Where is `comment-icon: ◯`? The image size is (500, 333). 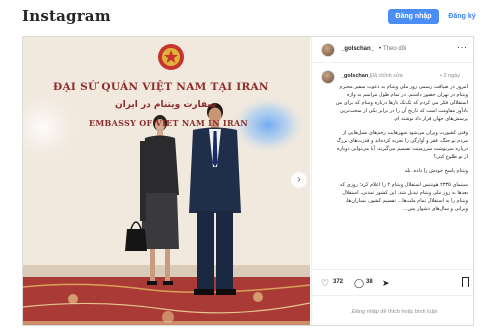
comment-icon: ◯ is located at coordinates (359, 283).